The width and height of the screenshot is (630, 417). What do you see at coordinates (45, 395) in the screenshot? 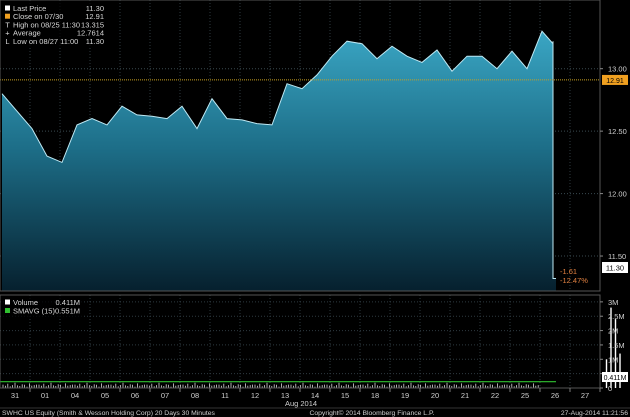
I see `x-tick-label: 01` at bounding box center [45, 395].